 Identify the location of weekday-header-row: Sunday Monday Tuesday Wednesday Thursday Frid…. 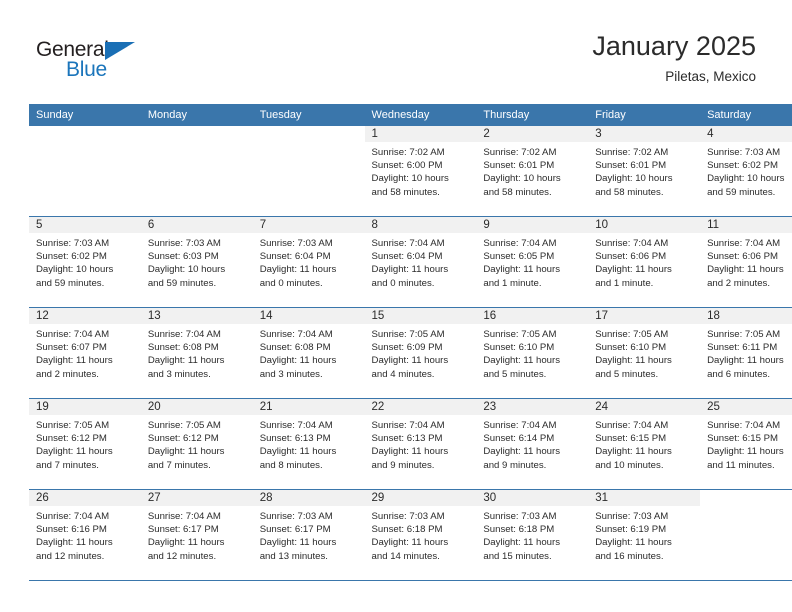
(410, 115).